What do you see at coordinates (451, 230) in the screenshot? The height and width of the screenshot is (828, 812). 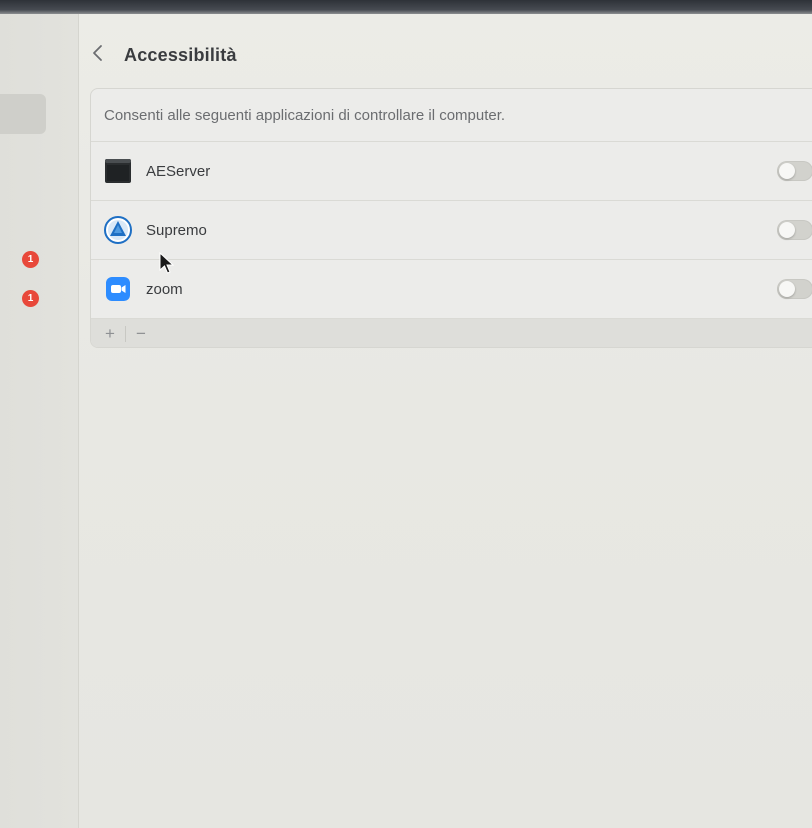 I see `app-row-supremo: Supremo` at bounding box center [451, 230].